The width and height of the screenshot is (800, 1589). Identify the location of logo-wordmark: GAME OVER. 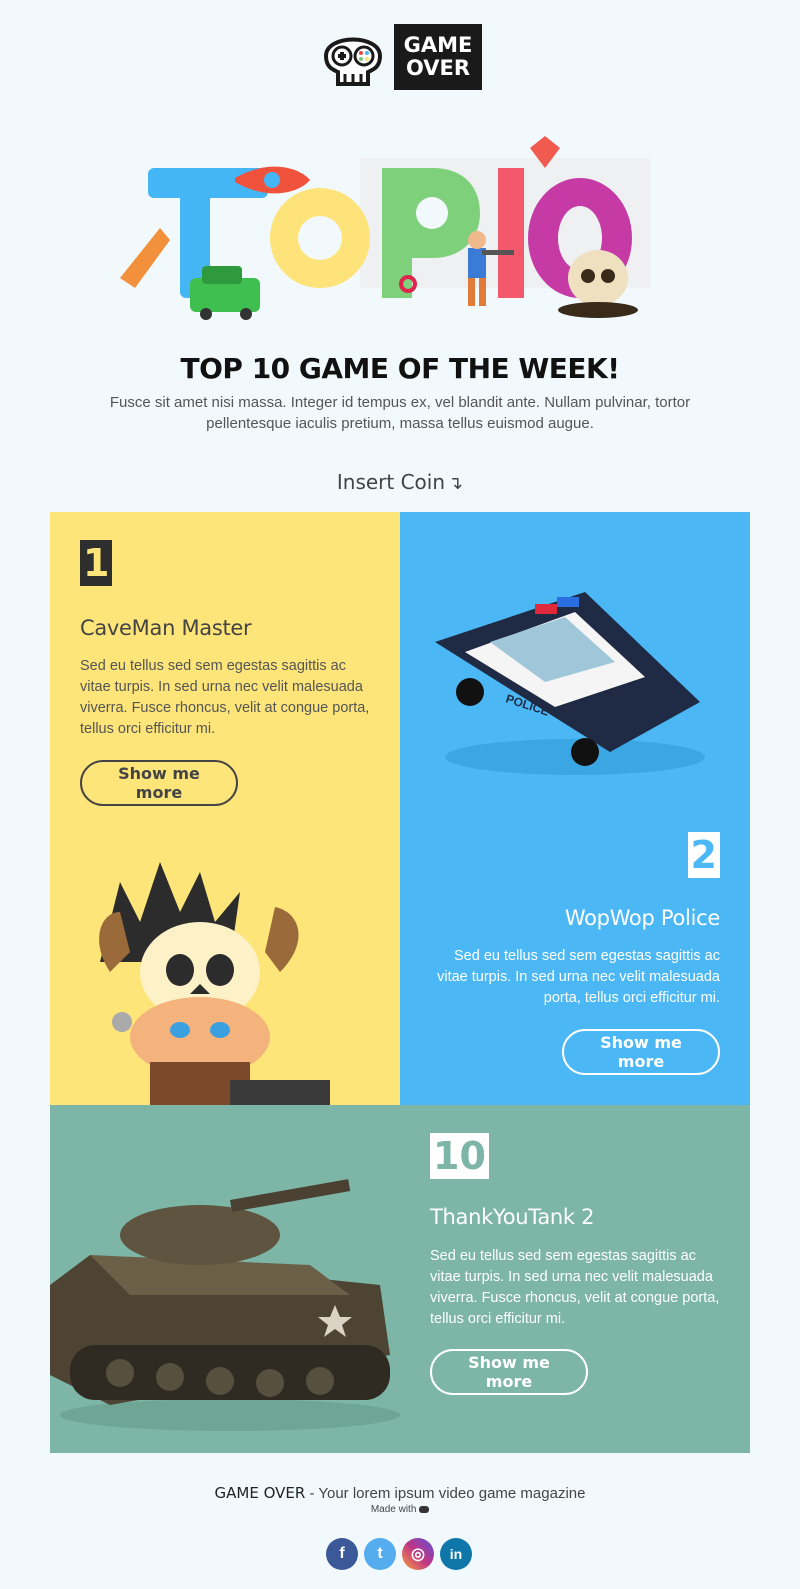
(438, 57).